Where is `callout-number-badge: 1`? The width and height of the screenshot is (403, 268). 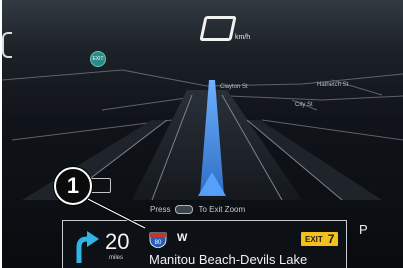 callout-number-badge: 1 is located at coordinates (73, 186).